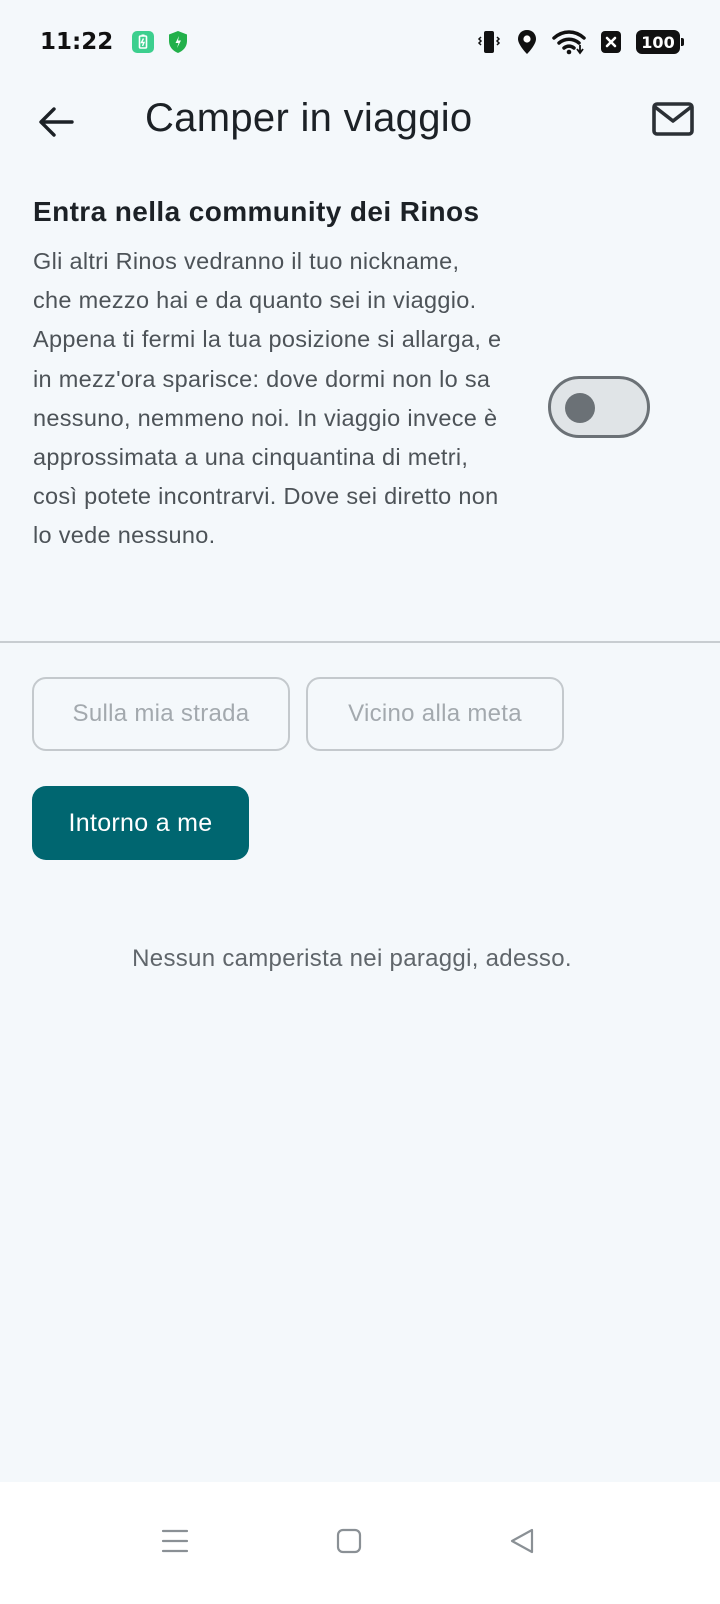  I want to click on mail-button, so click(673, 121).